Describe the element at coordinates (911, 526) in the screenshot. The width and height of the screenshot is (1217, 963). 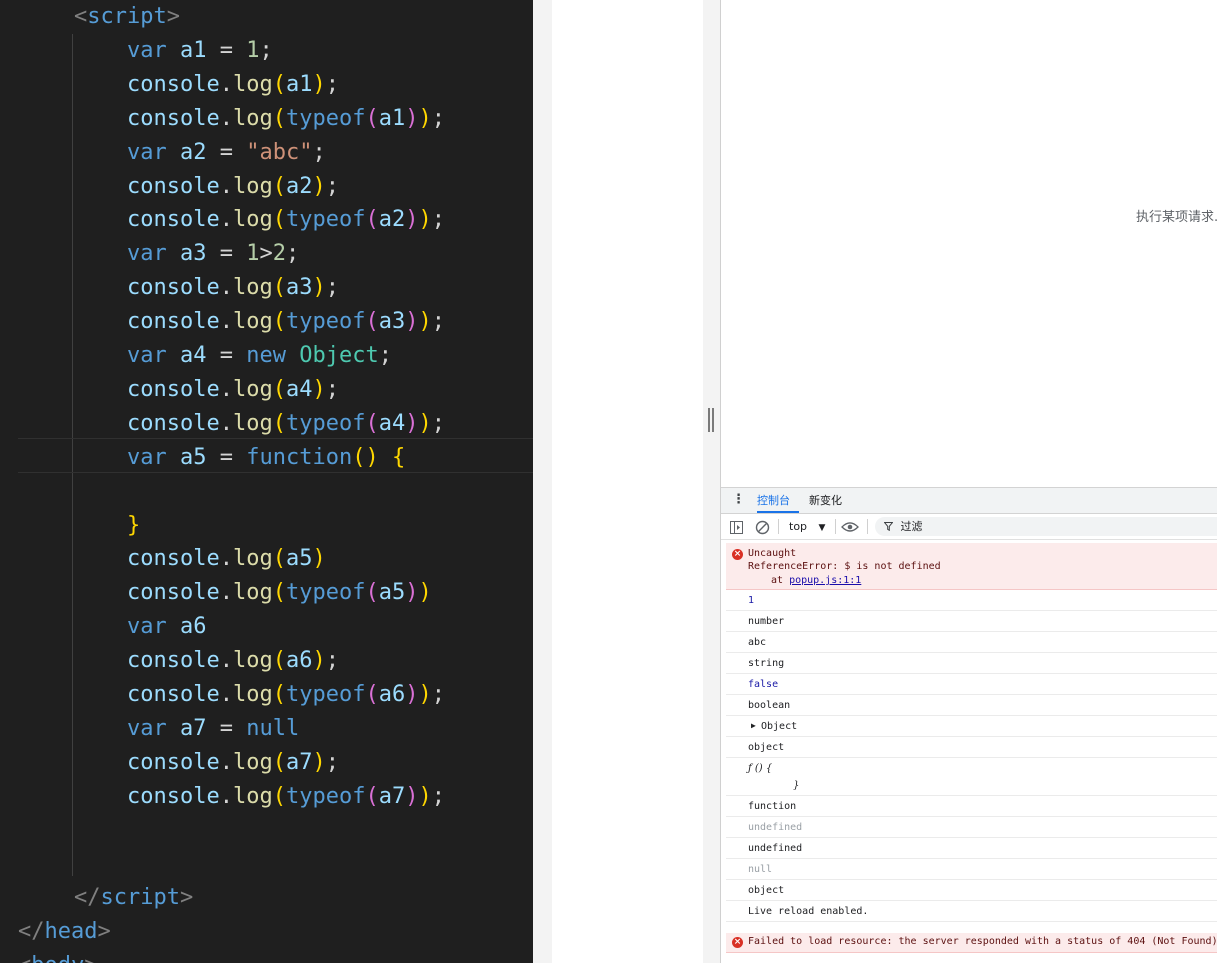
I see `filter-placeholder: 过滤` at that location.